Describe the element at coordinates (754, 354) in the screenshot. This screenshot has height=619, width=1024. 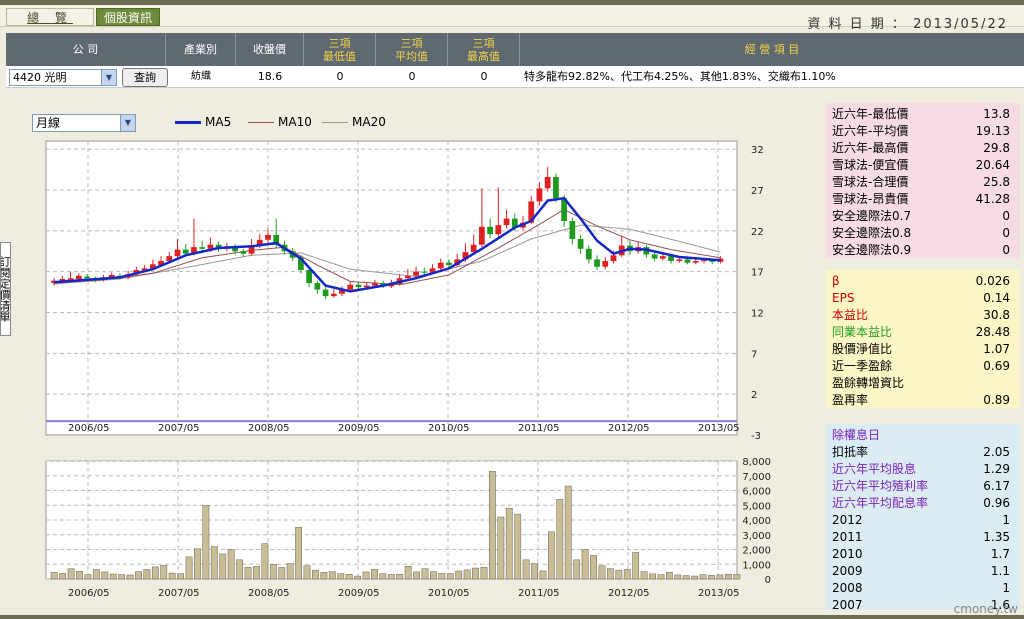
I see `price-y-tick: 7` at that location.